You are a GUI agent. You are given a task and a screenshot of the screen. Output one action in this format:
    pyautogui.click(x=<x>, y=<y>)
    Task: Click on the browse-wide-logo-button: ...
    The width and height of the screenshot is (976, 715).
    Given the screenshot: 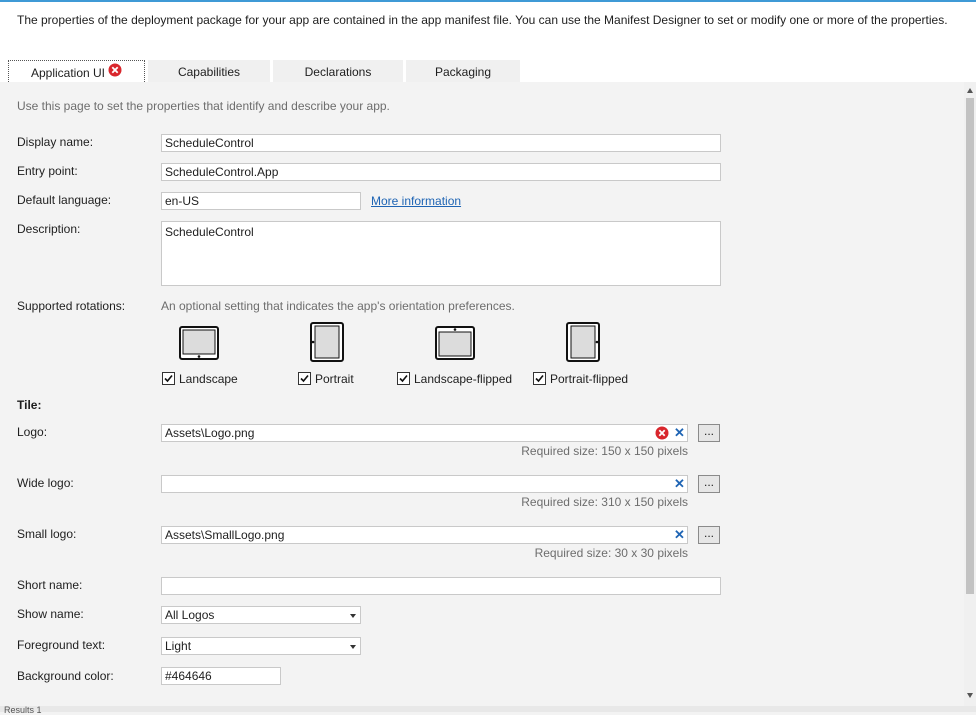 What is the action you would take?
    pyautogui.click(x=709, y=484)
    